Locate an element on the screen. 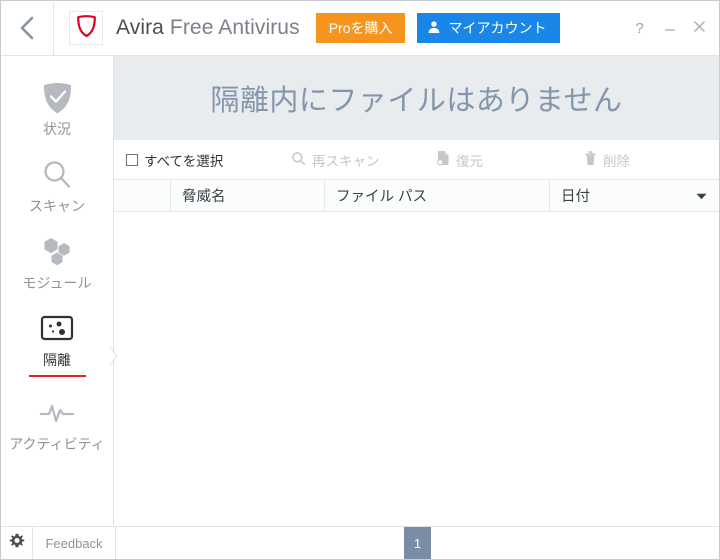 This screenshot has height=560, width=720. brand-title: Avira Free Antivirus is located at coordinates (208, 28).